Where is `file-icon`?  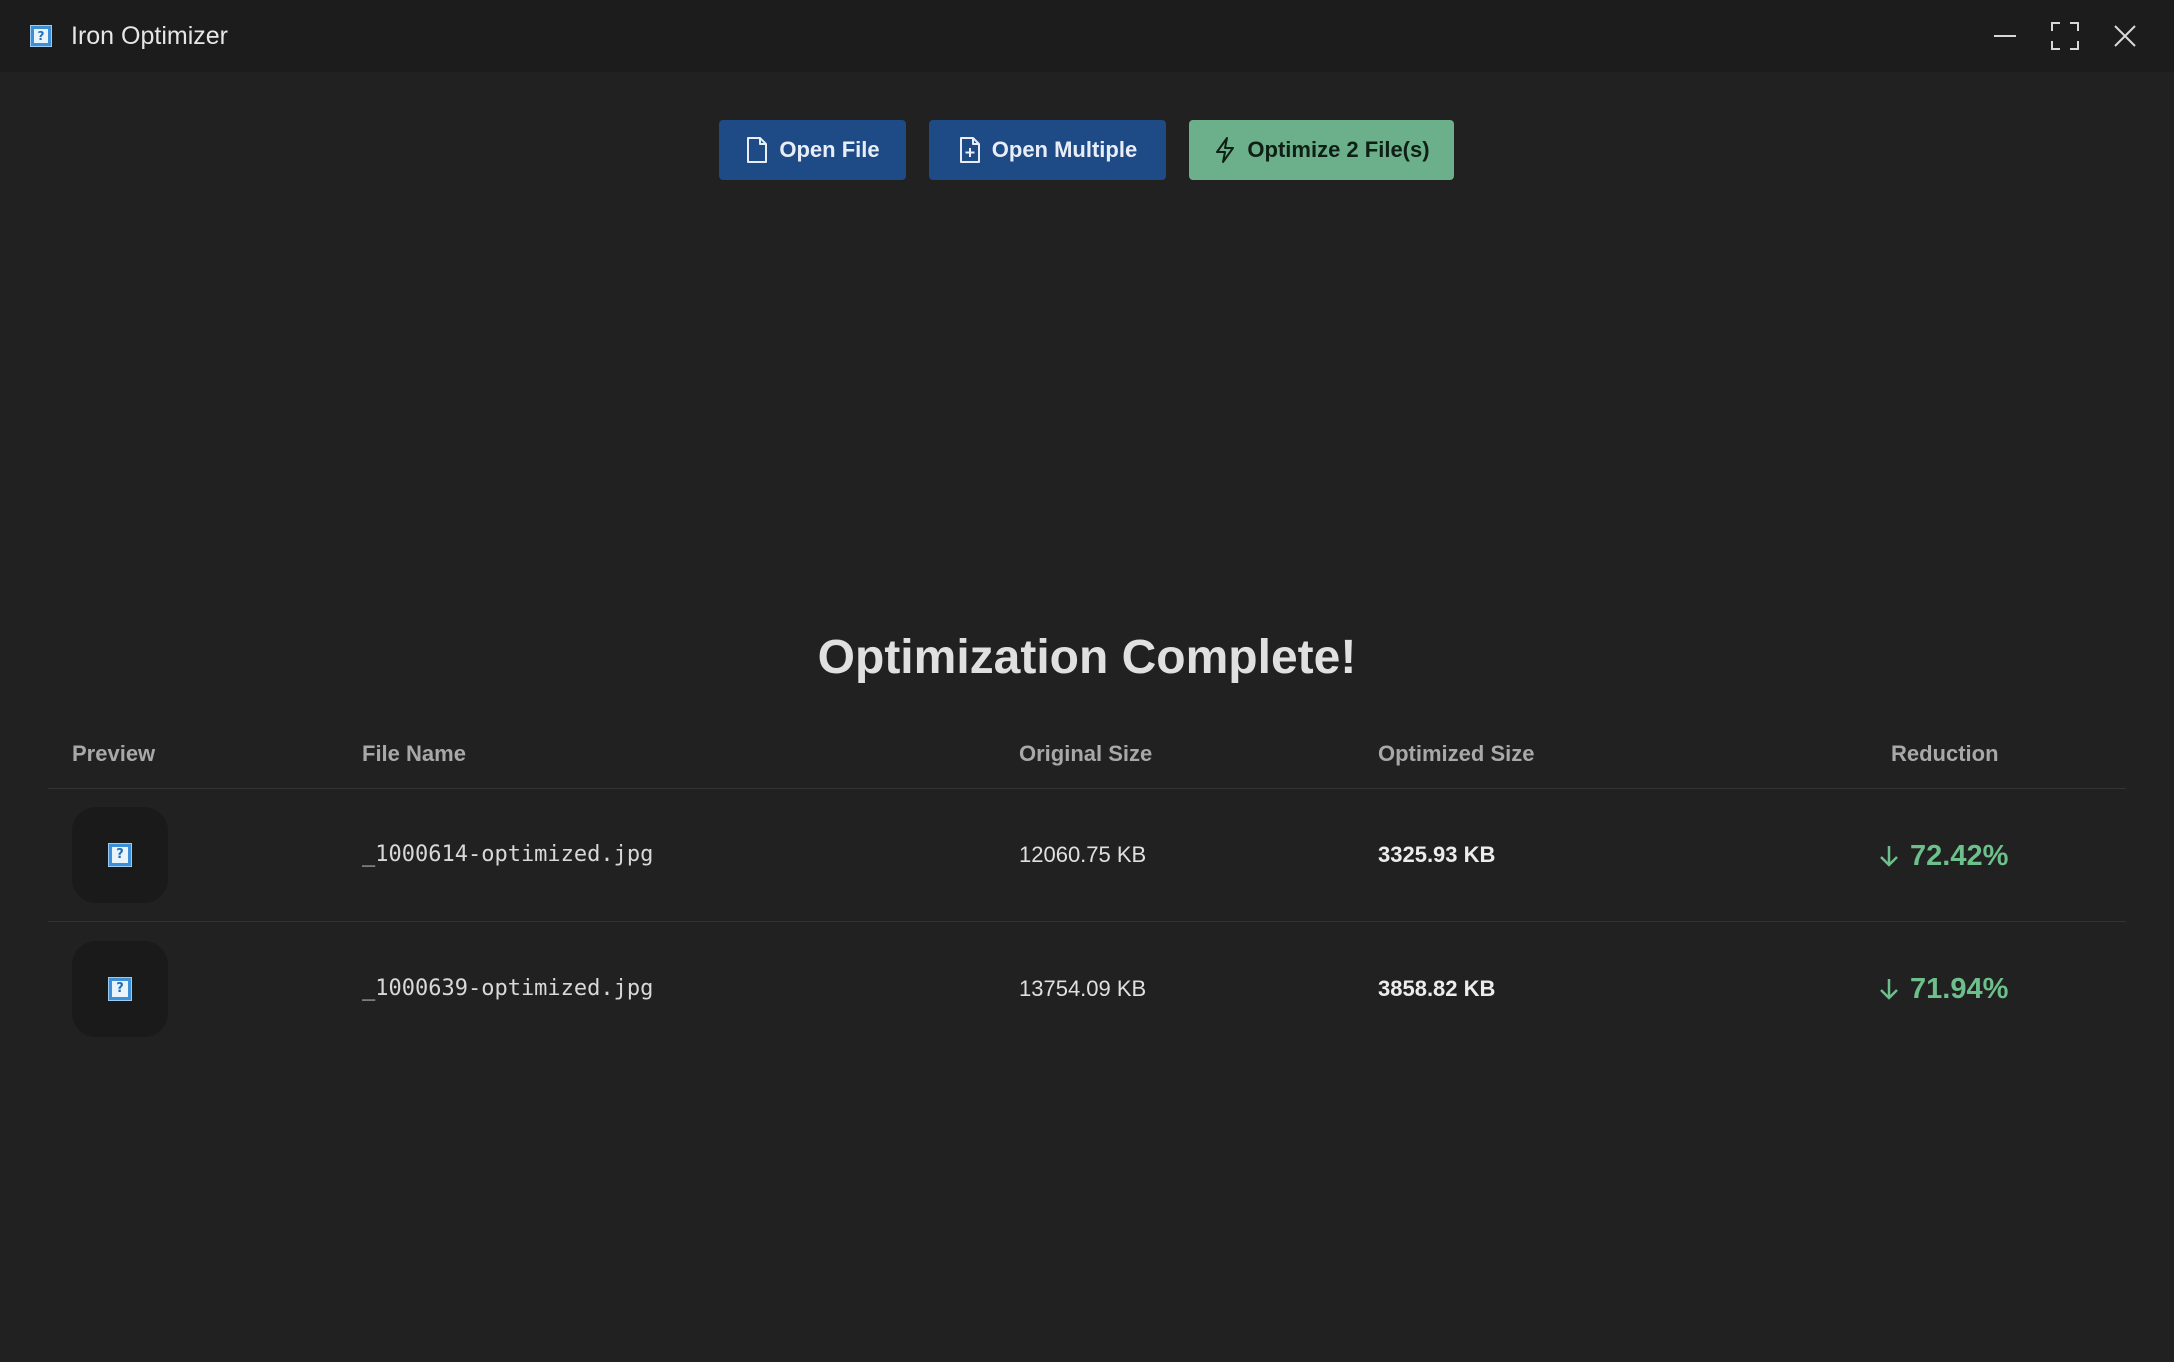
file-icon is located at coordinates (757, 150).